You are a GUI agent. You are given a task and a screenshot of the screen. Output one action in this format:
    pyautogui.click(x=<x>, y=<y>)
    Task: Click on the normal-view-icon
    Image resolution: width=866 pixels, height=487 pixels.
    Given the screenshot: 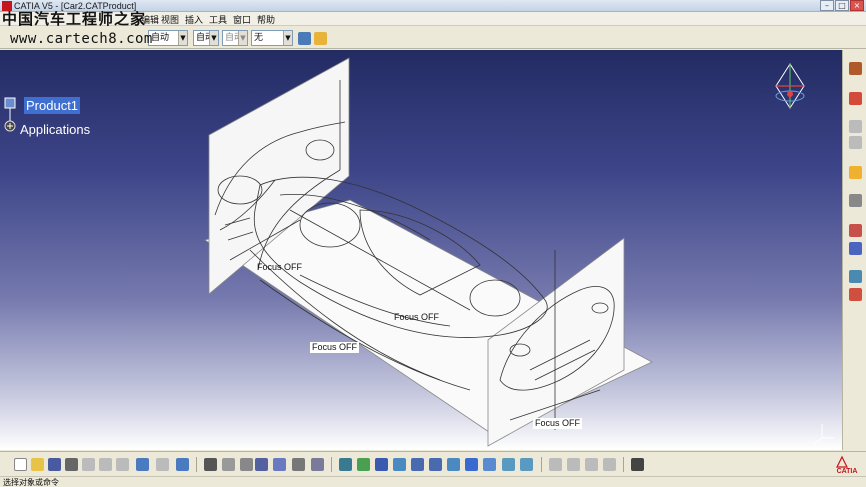 What is the action you would take?
    pyautogui.click(x=453, y=464)
    